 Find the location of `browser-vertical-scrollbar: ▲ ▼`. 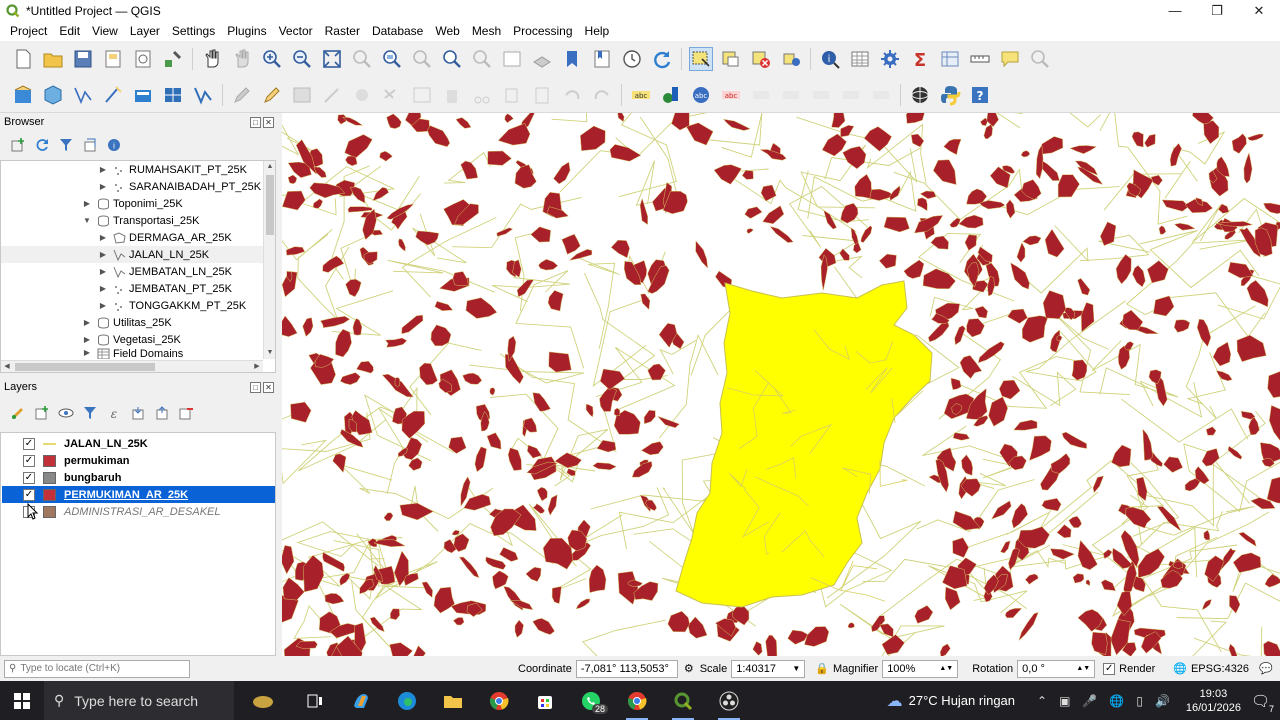

browser-vertical-scrollbar: ▲ ▼ is located at coordinates (269, 260).